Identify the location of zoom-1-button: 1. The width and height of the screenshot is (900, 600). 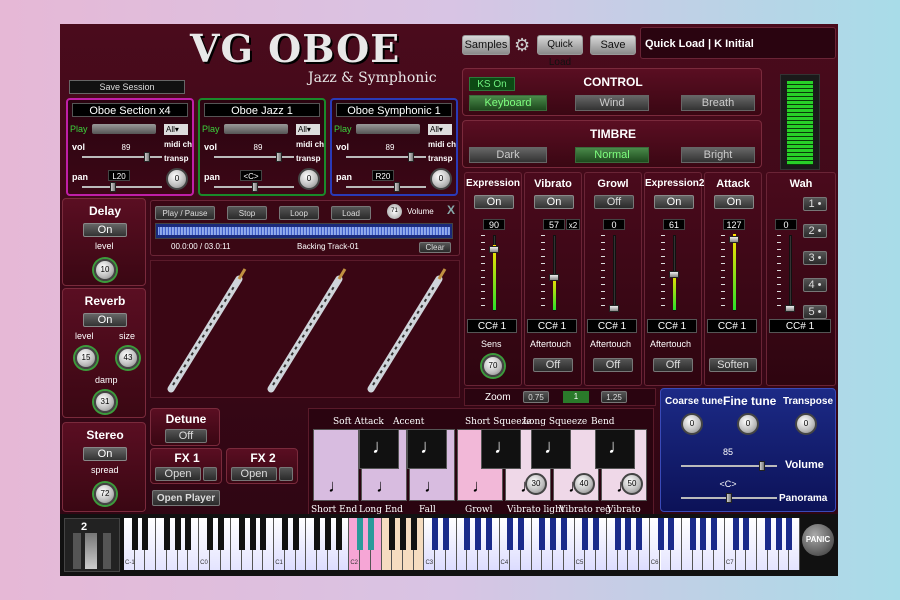
(576, 397).